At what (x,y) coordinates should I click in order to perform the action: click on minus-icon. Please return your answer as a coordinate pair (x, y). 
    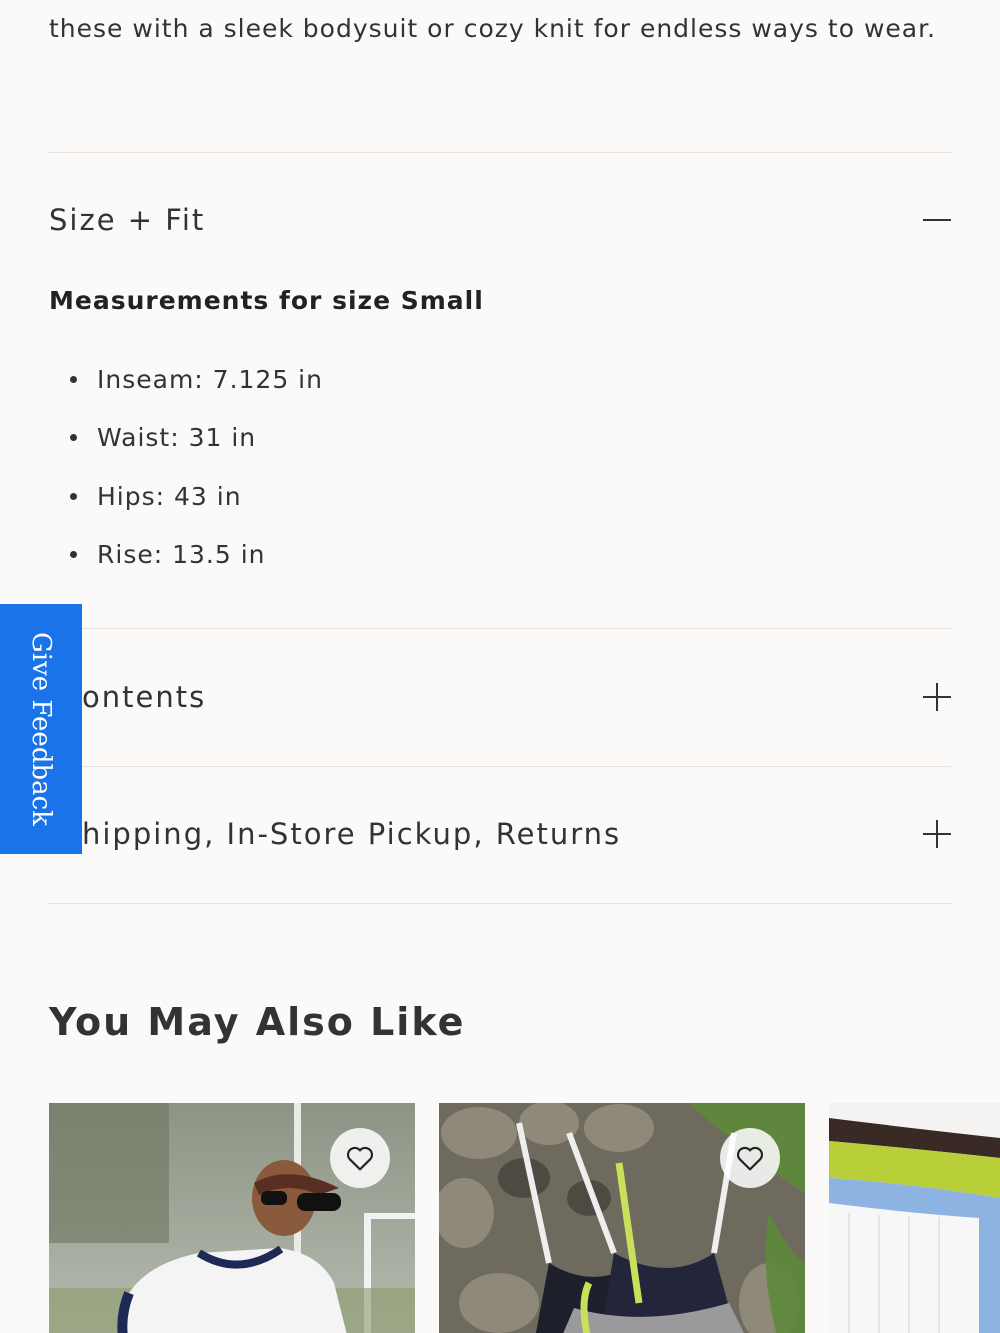
    Looking at the image, I should click on (937, 220).